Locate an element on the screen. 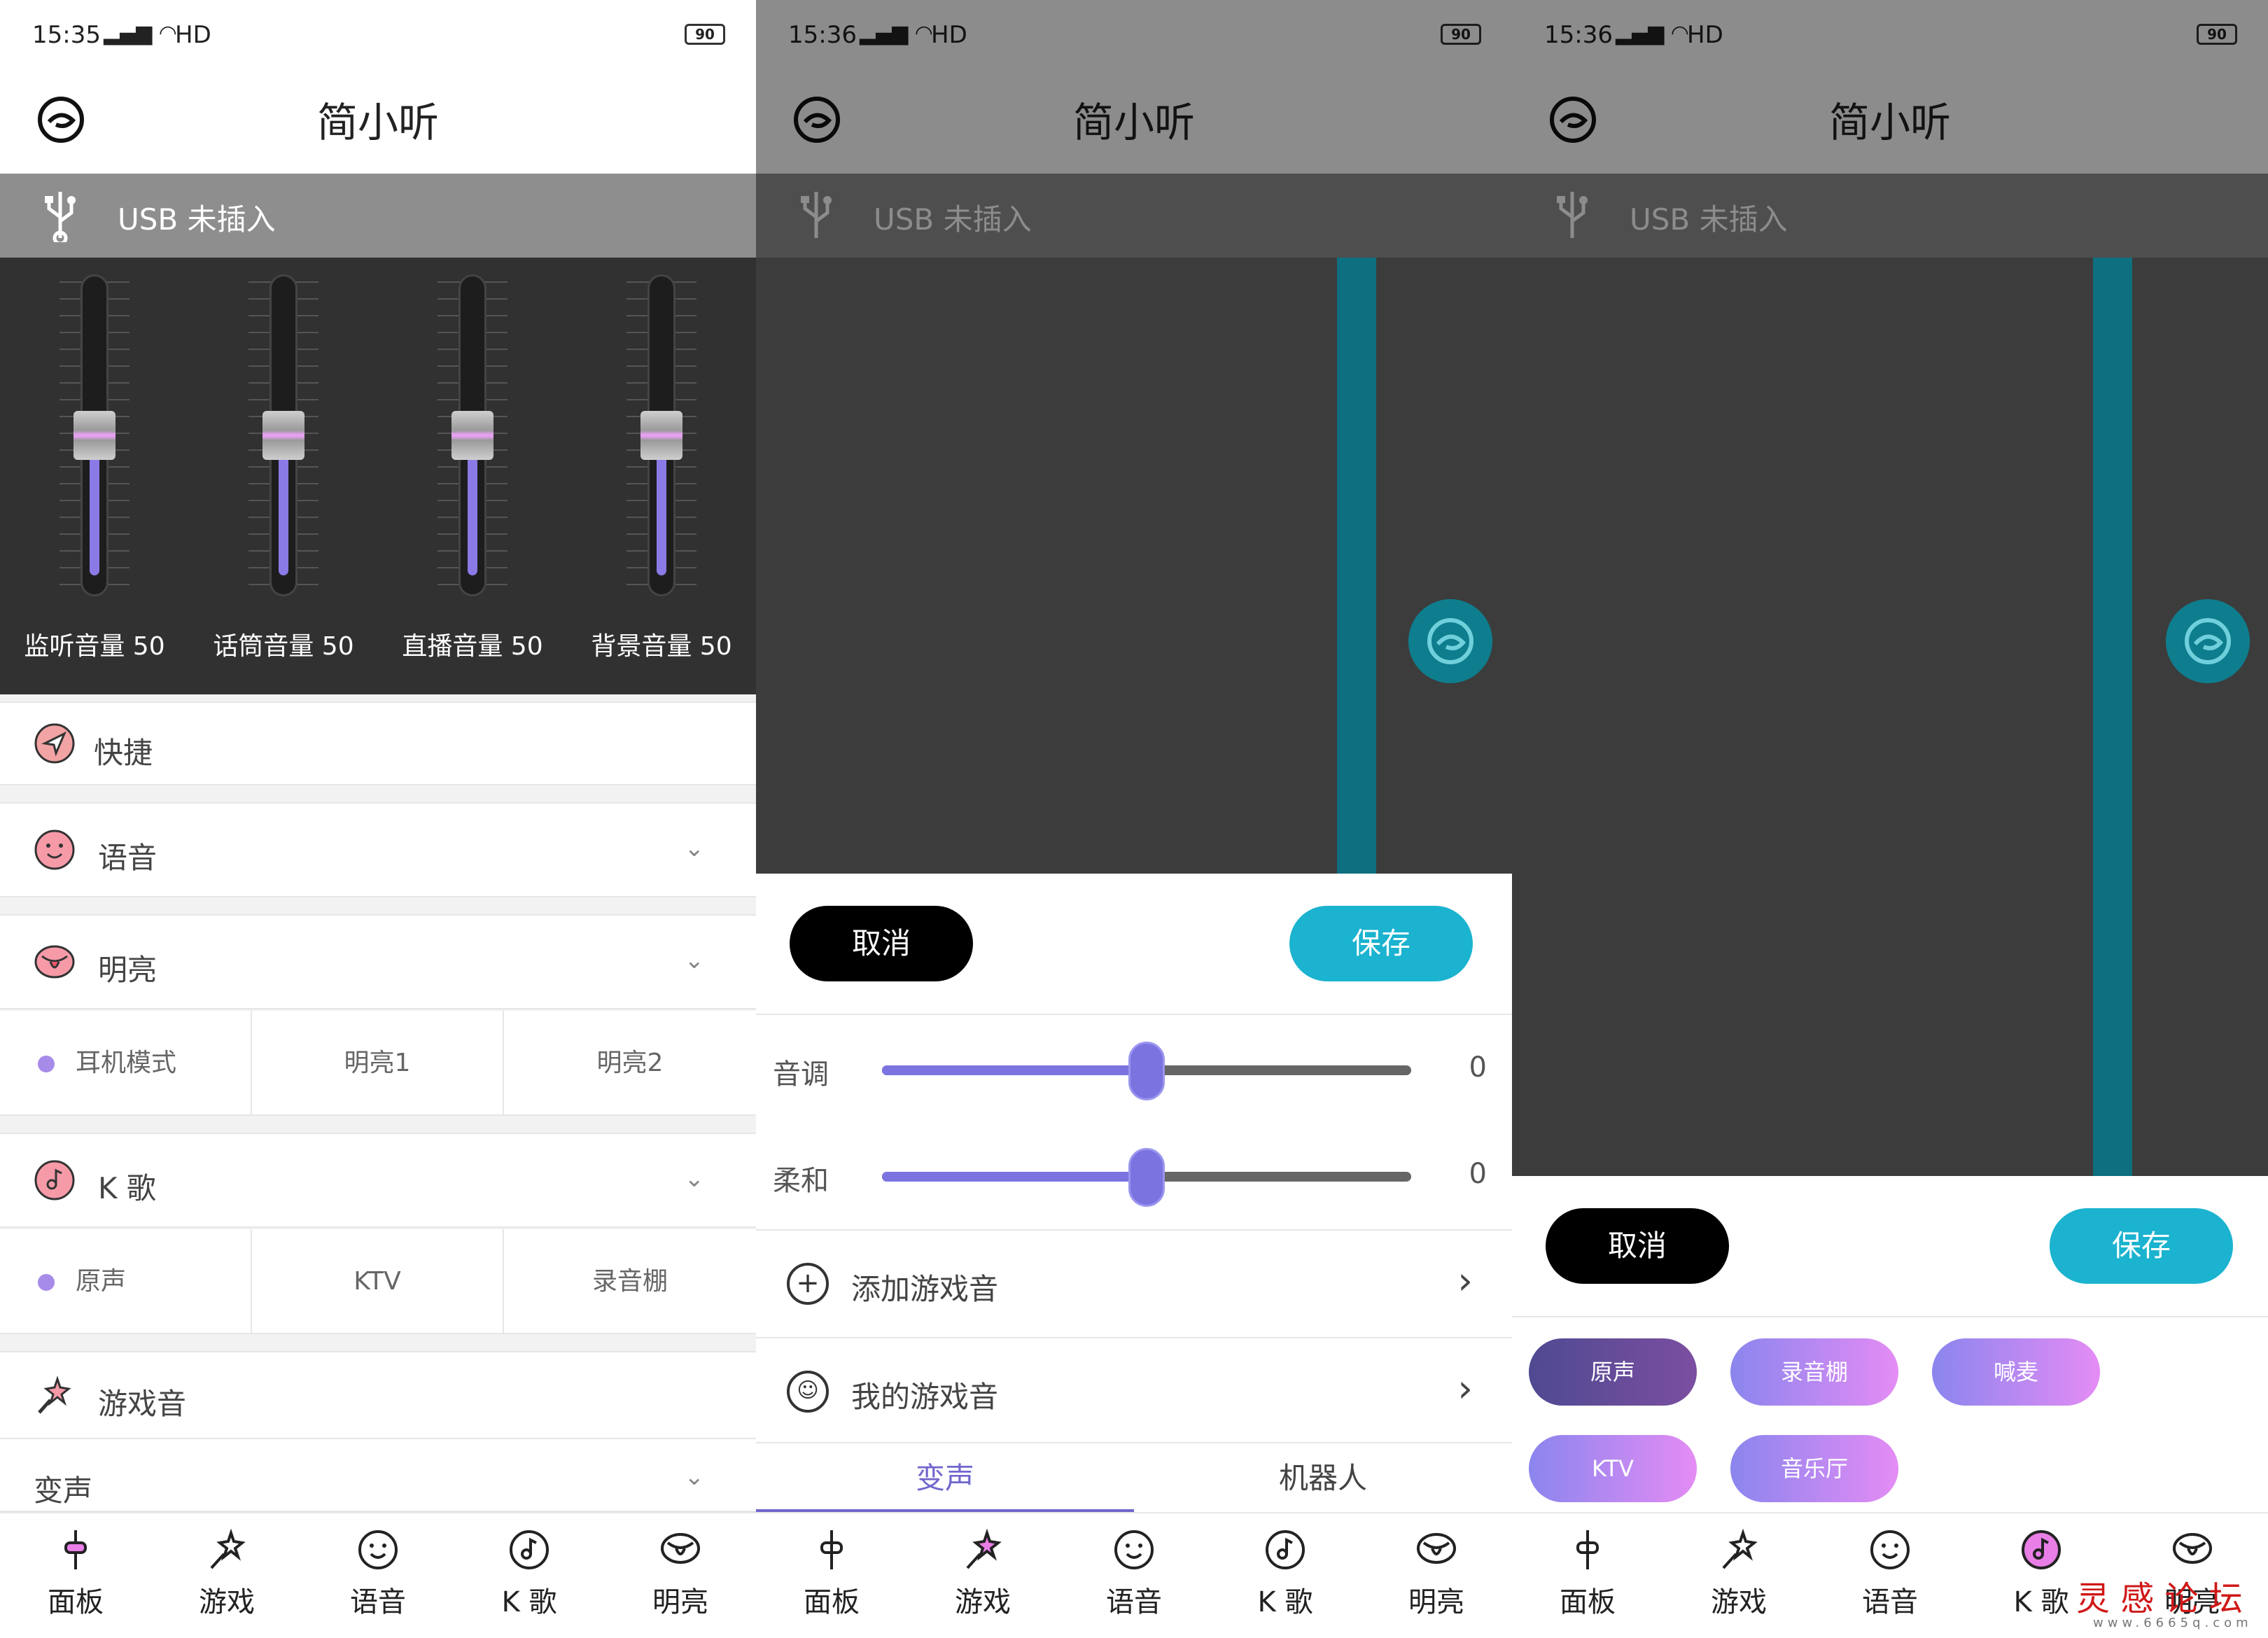  user-circle-icon: ☺ is located at coordinates (808, 1392).